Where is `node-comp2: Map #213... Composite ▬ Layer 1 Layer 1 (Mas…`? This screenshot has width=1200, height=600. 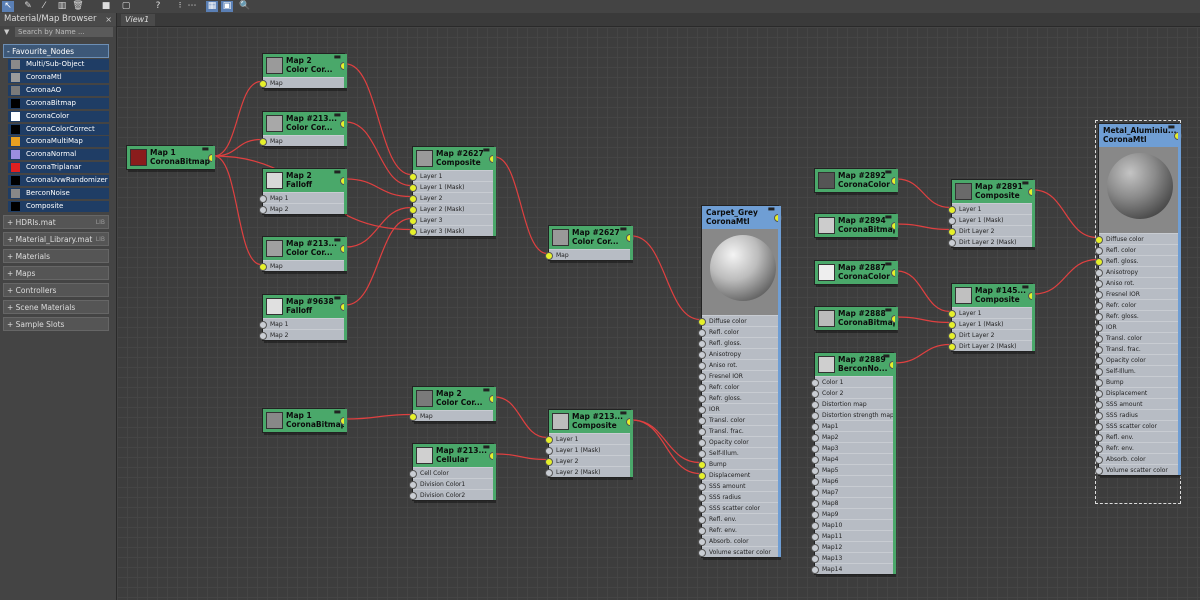
node-comp2: Map #213... Composite ▬ Layer 1 Layer 1 (Mas… is located at coordinates (589, 443).